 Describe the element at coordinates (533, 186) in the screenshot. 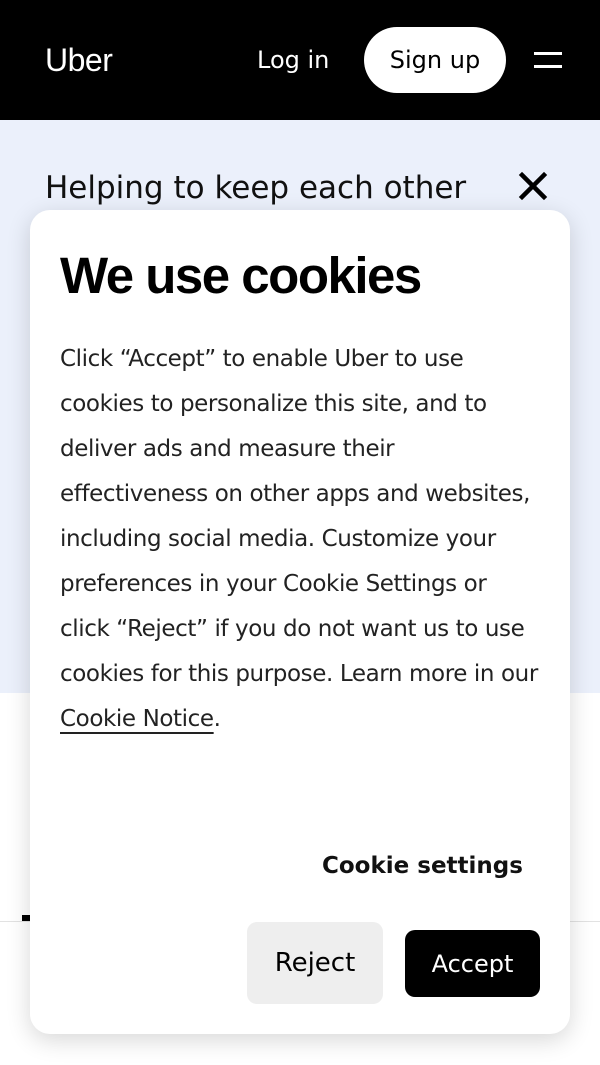

I see `close-icon` at that location.